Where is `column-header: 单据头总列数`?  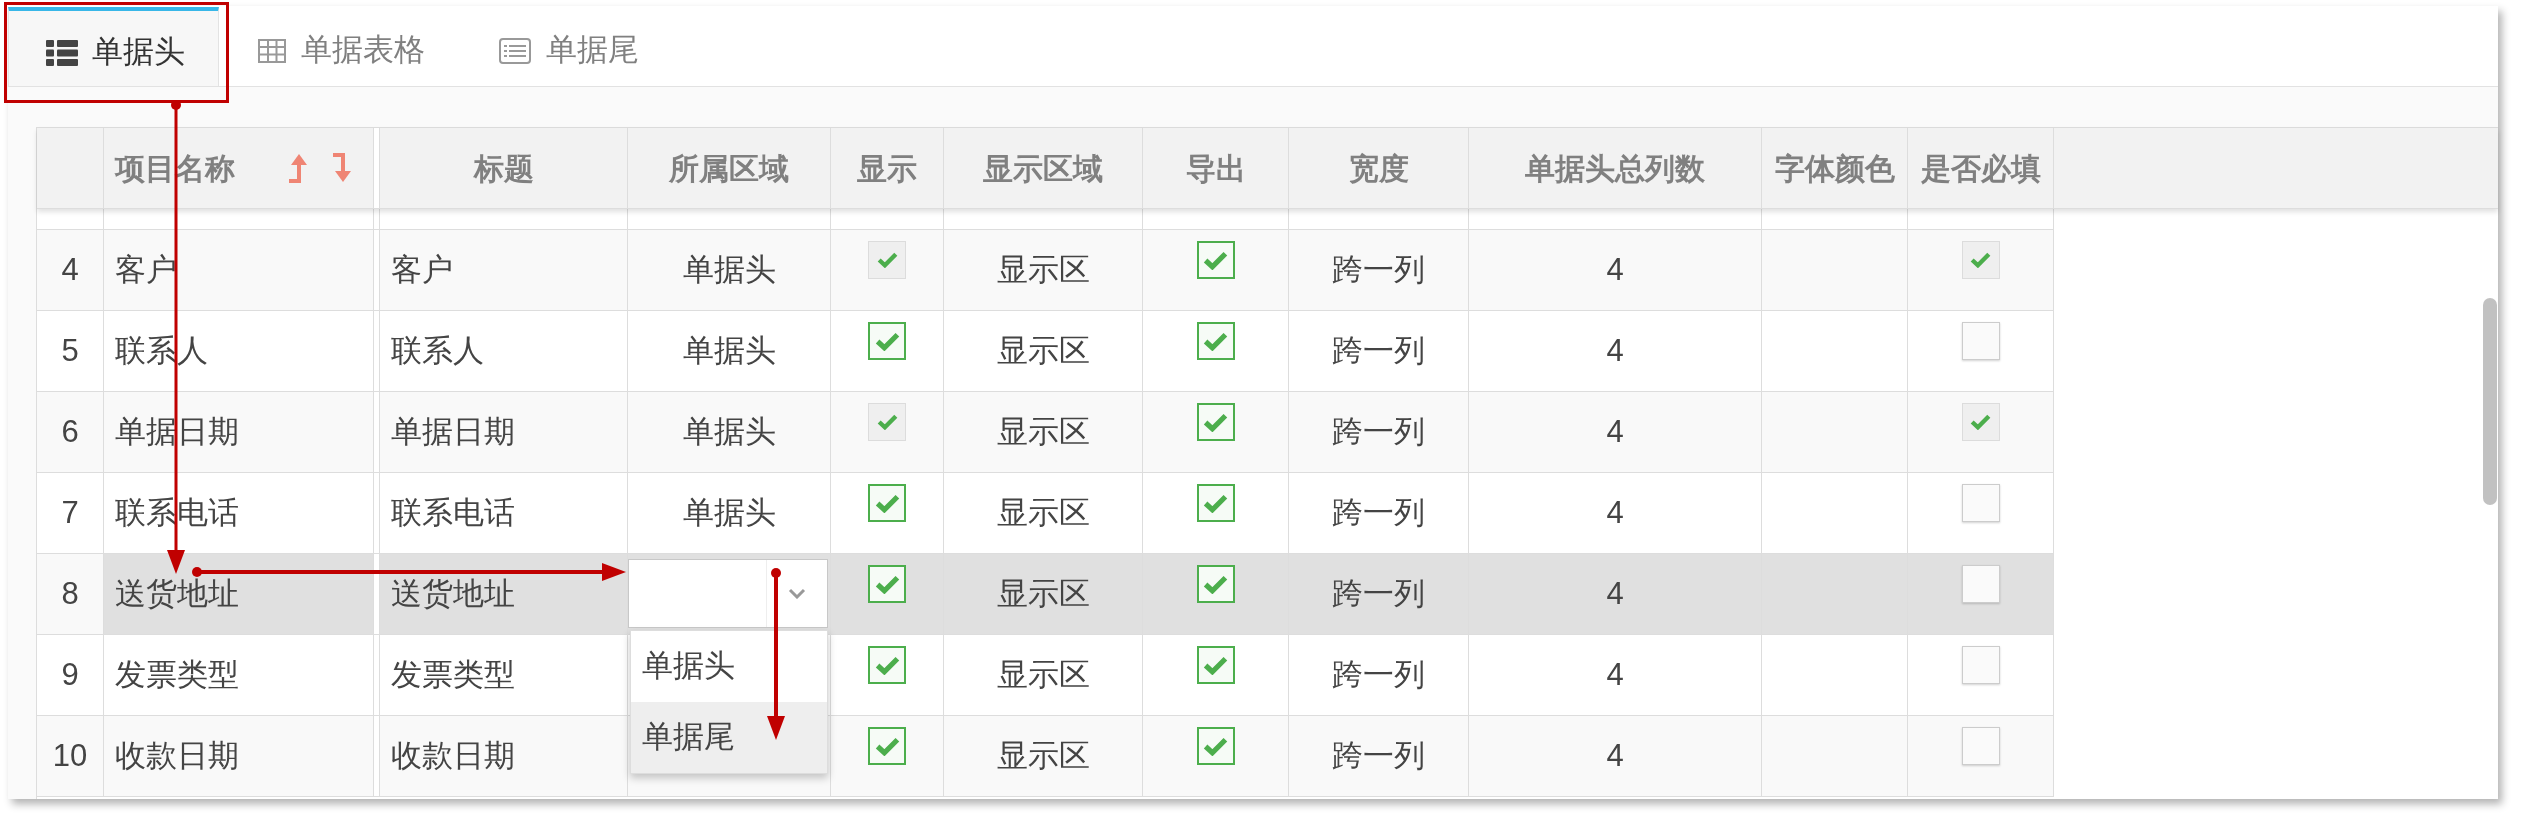
column-header: 单据头总列数 is located at coordinates (1615, 168).